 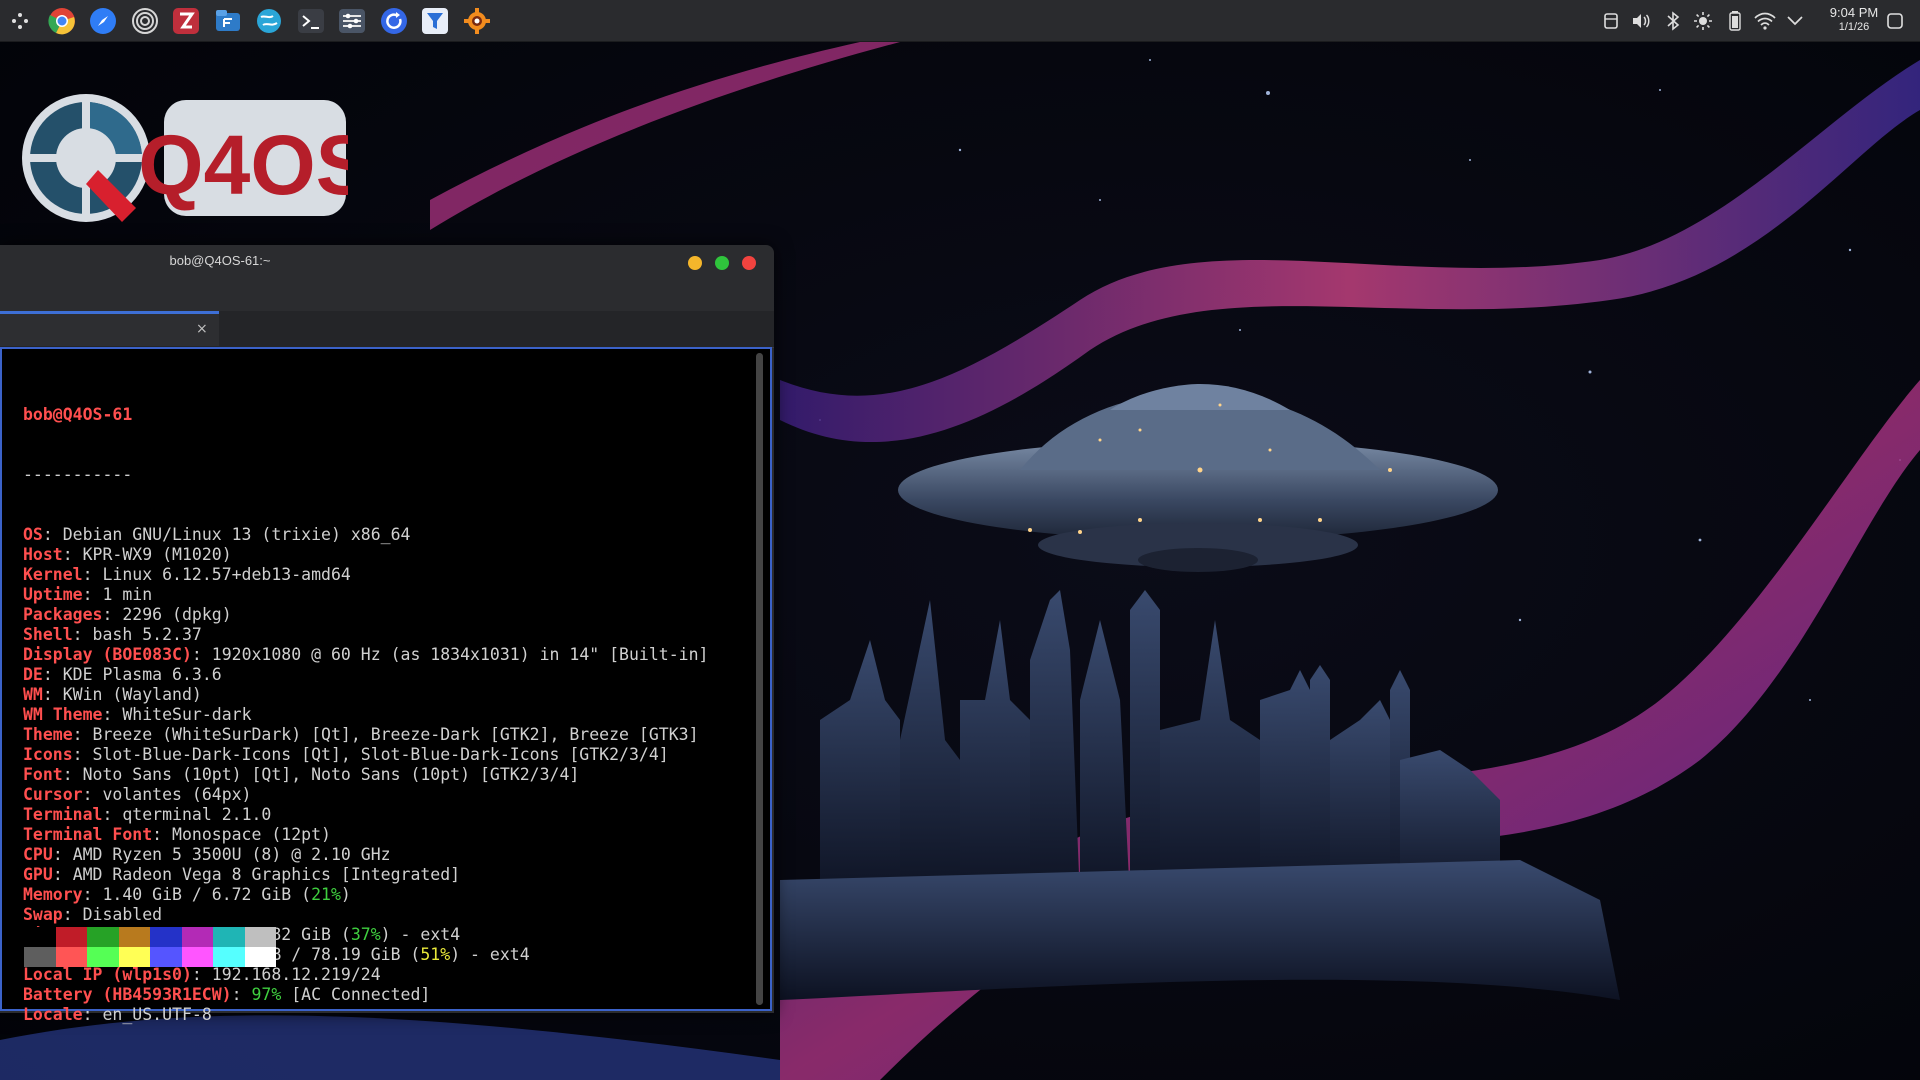 What do you see at coordinates (207, 894) in the screenshot?
I see `info-value: 1.40 GiB / 6.72 GiB (` at bounding box center [207, 894].